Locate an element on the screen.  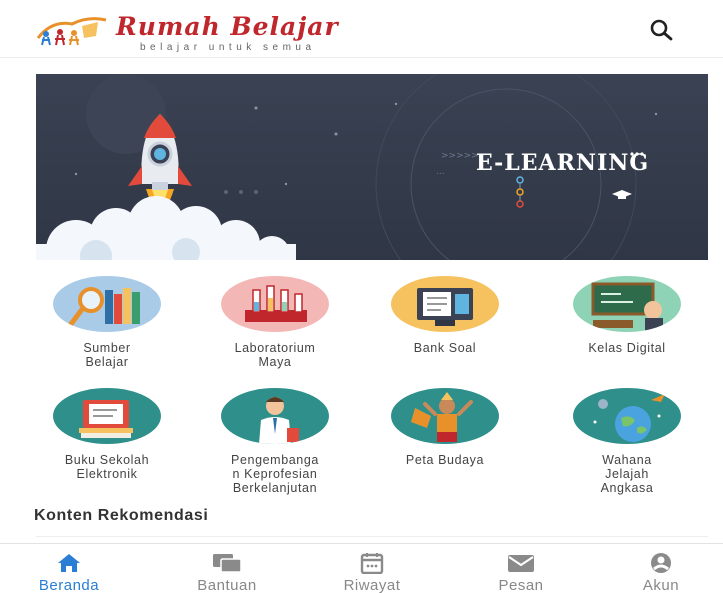
menu-item-pengembangan-keprofesian: Pengembanga n Keprofesian Berkelanjutan is located at coordinates (275, 441).